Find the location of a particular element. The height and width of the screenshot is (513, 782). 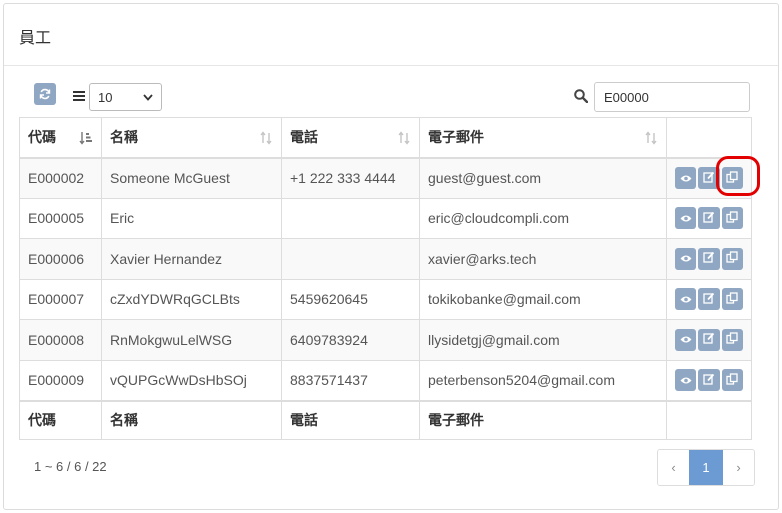

refresh-icon is located at coordinates (45, 94).